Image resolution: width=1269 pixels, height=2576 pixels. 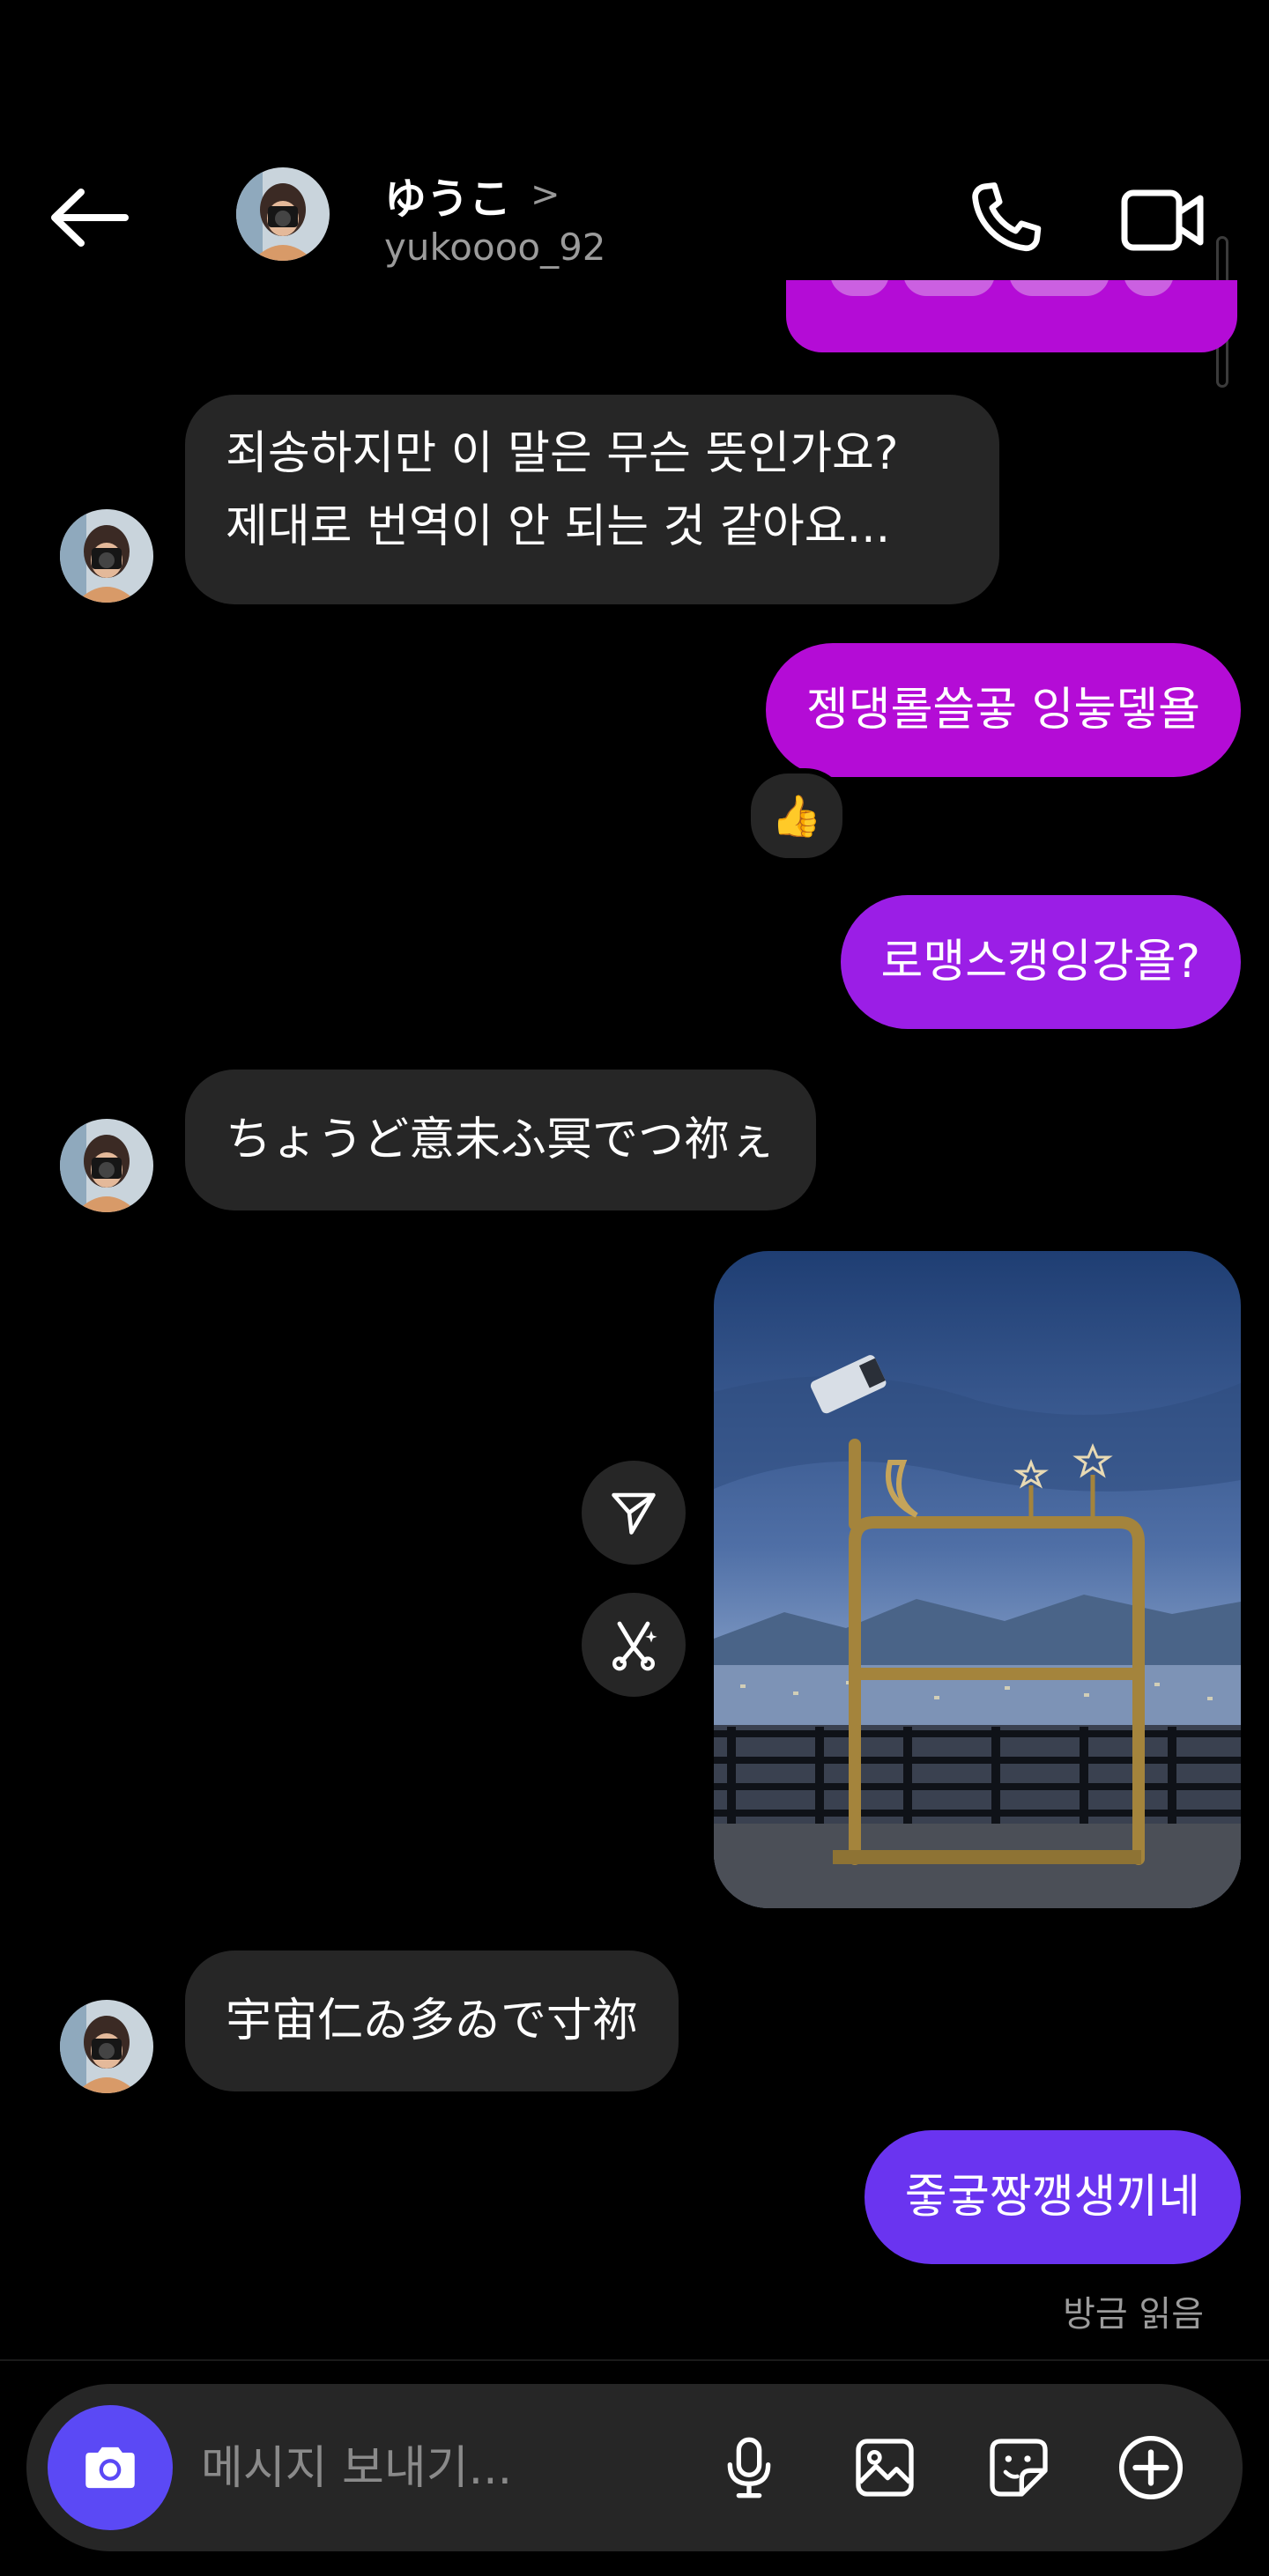 I want to click on gallery-icon, so click(x=885, y=2468).